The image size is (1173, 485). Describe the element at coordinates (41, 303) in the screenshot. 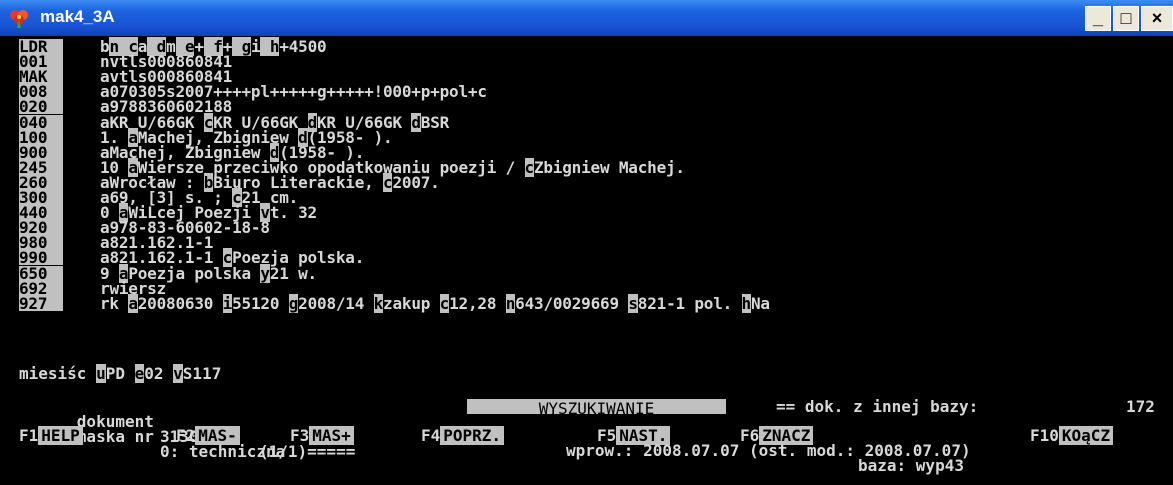

I see `field-tag: 927` at that location.